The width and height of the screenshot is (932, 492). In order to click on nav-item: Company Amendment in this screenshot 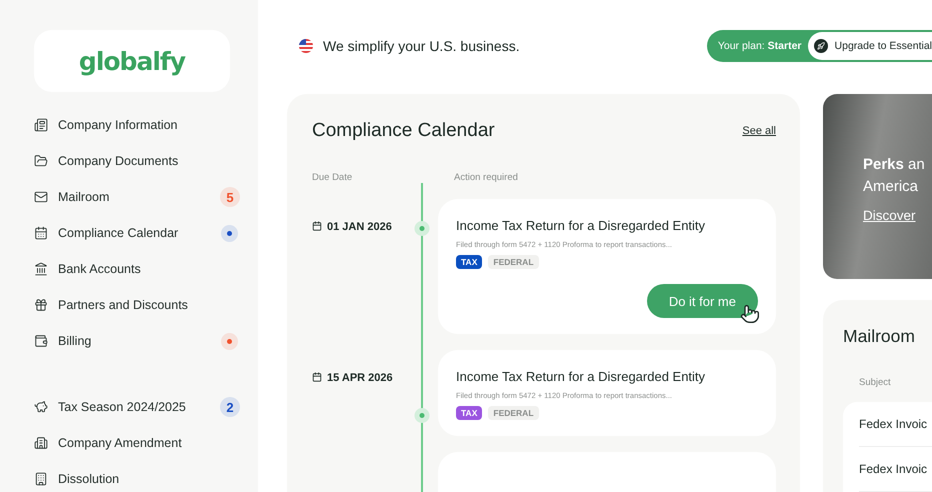, I will do `click(146, 443)`.